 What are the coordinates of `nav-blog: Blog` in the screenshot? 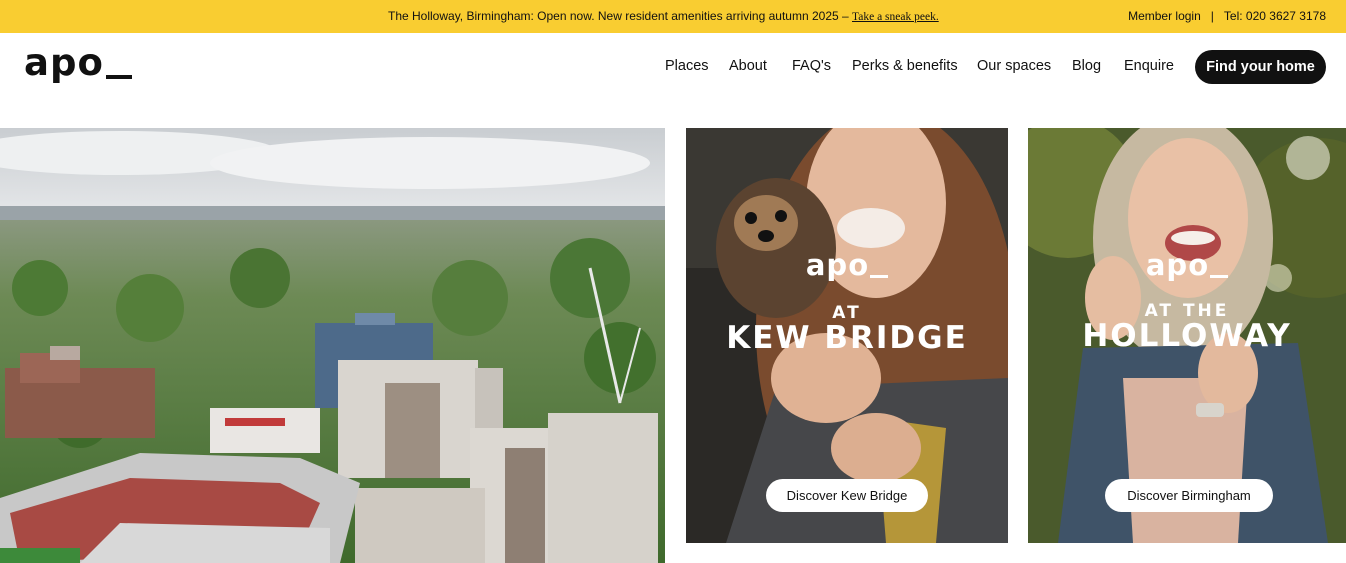 It's located at (1086, 66).